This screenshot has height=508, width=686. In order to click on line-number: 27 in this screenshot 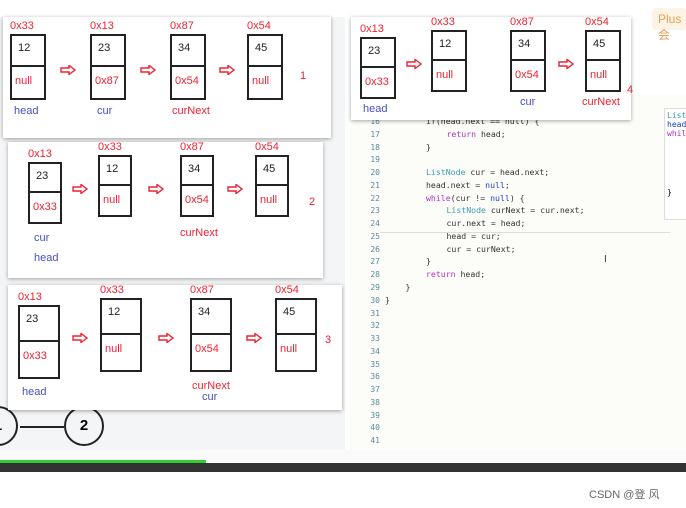, I will do `click(375, 262)`.